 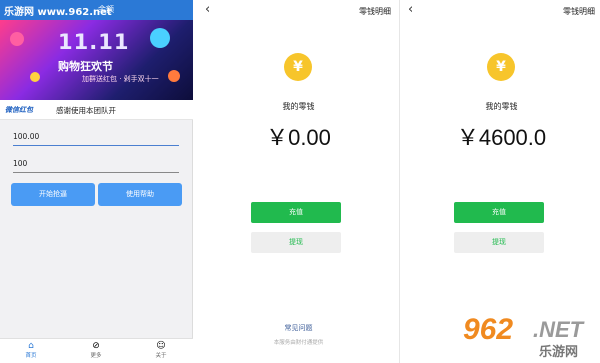 What do you see at coordinates (298, 343) in the screenshot?
I see `service-footnote: 本服务由财付通提供` at bounding box center [298, 343].